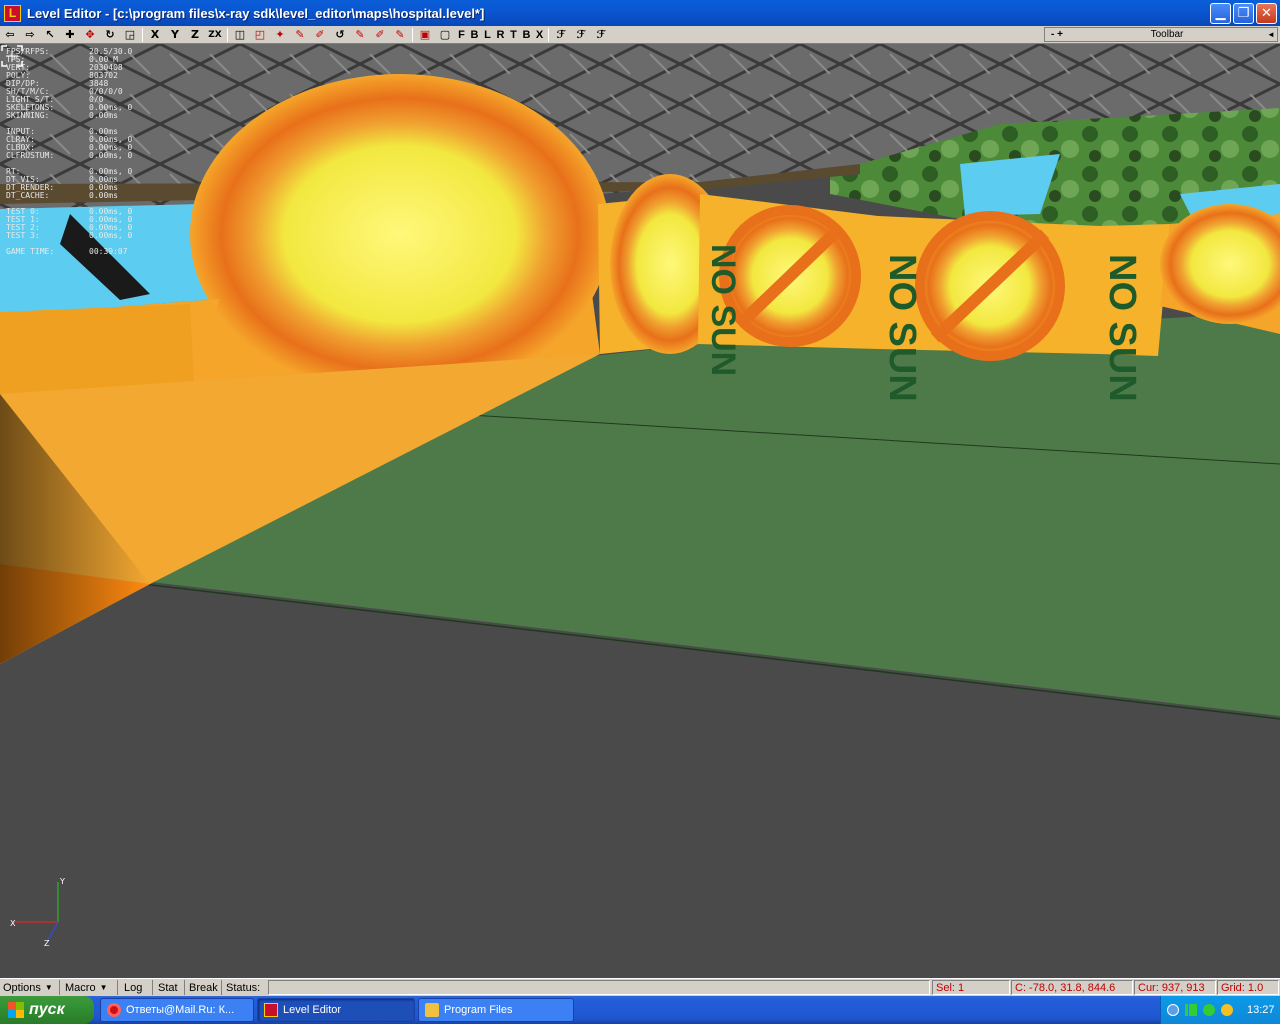 This screenshot has width=1280, height=1024. I want to click on taskbar-item-program-files: Program Files, so click(496, 1010).